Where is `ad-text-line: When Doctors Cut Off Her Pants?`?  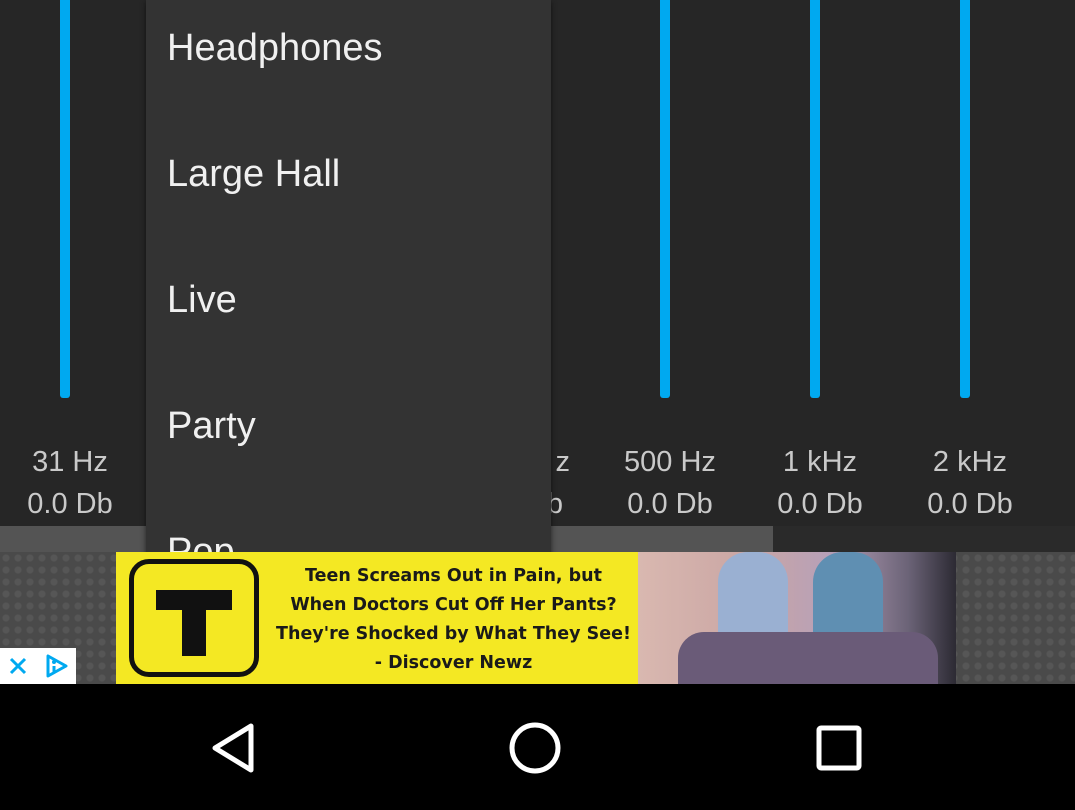
ad-text-line: When Doctors Cut Off Her Pants? is located at coordinates (453, 605).